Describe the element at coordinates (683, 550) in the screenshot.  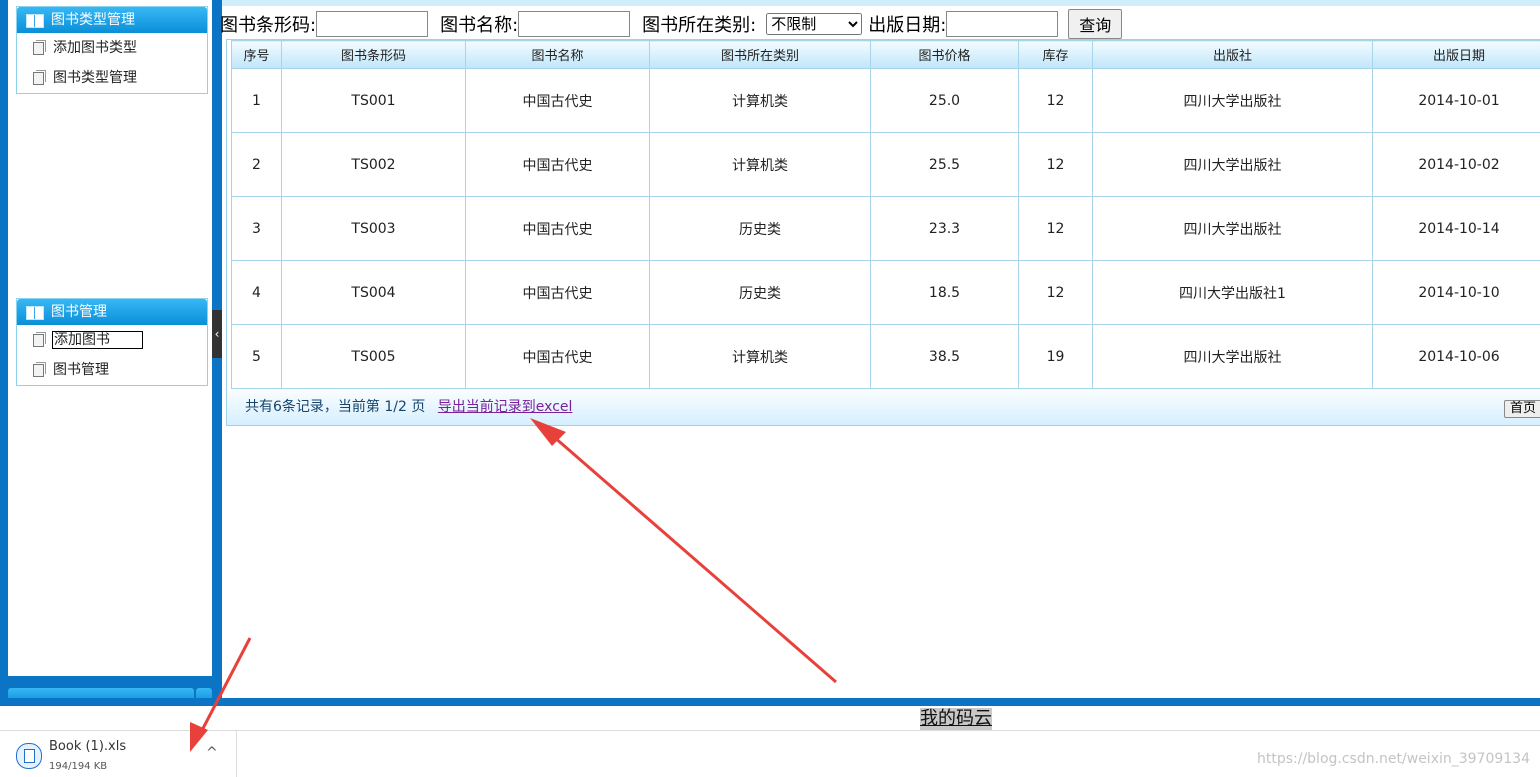
I see `arrow-to-export-link` at that location.